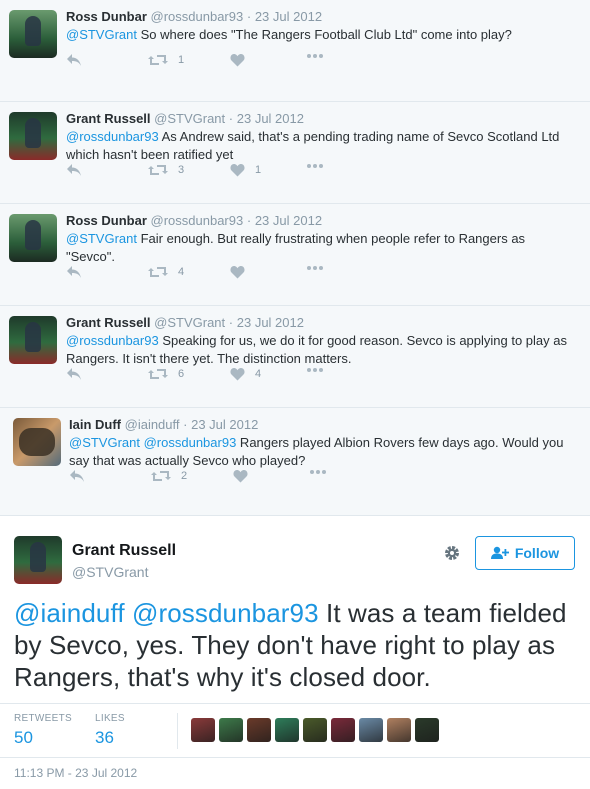 This screenshot has width=590, height=789. I want to click on main-author-handle: @STVGrant, so click(110, 572).